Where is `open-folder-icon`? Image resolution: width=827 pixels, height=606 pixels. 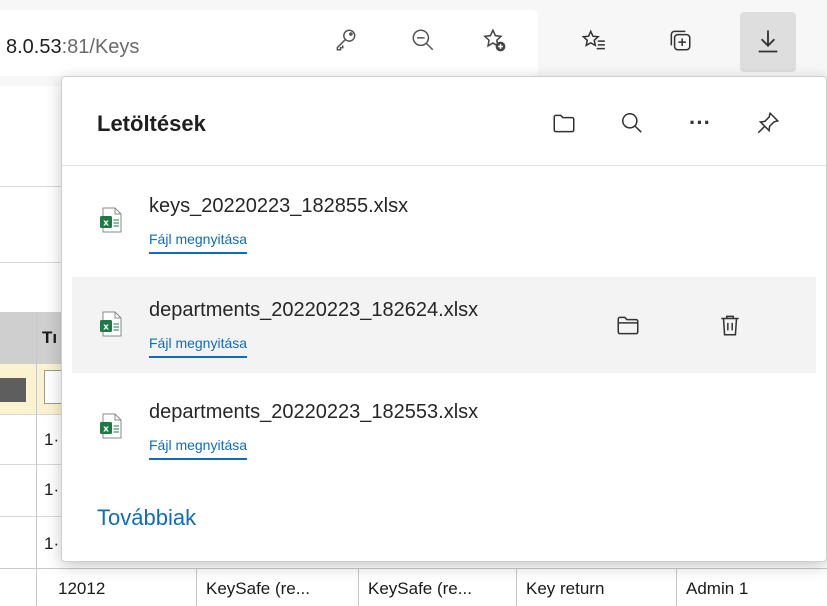
open-folder-icon is located at coordinates (564, 123).